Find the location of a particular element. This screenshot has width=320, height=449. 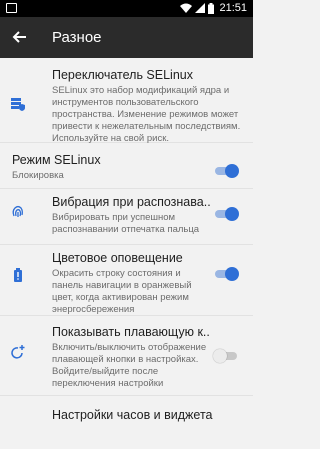

battery-alert-icon is located at coordinates (18, 275).